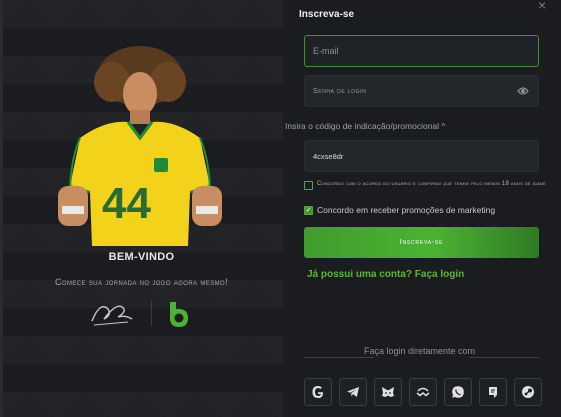  I want to click on whatsapp-login-button, so click(458, 392).